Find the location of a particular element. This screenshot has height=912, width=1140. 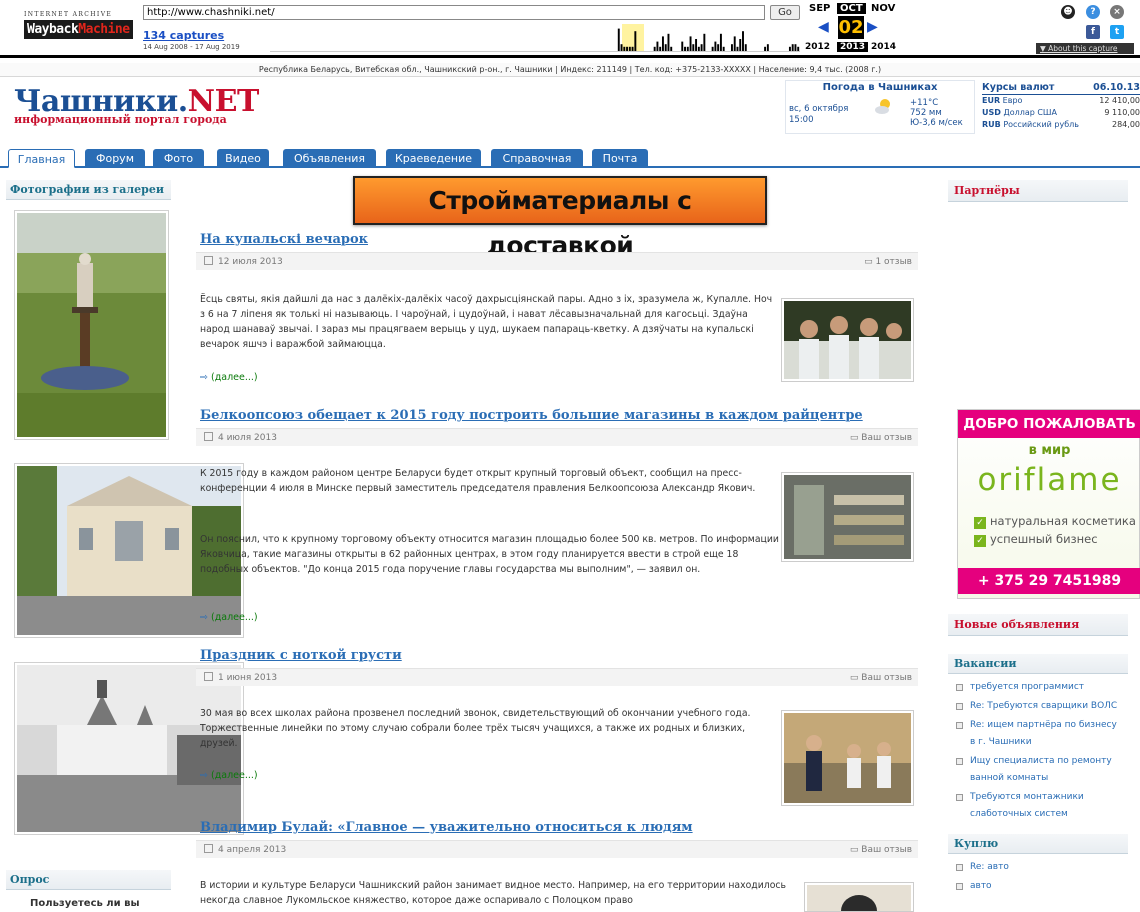

article-meta: 1 июня 2013 ▭ Ваш отзыв is located at coordinates (557, 677).